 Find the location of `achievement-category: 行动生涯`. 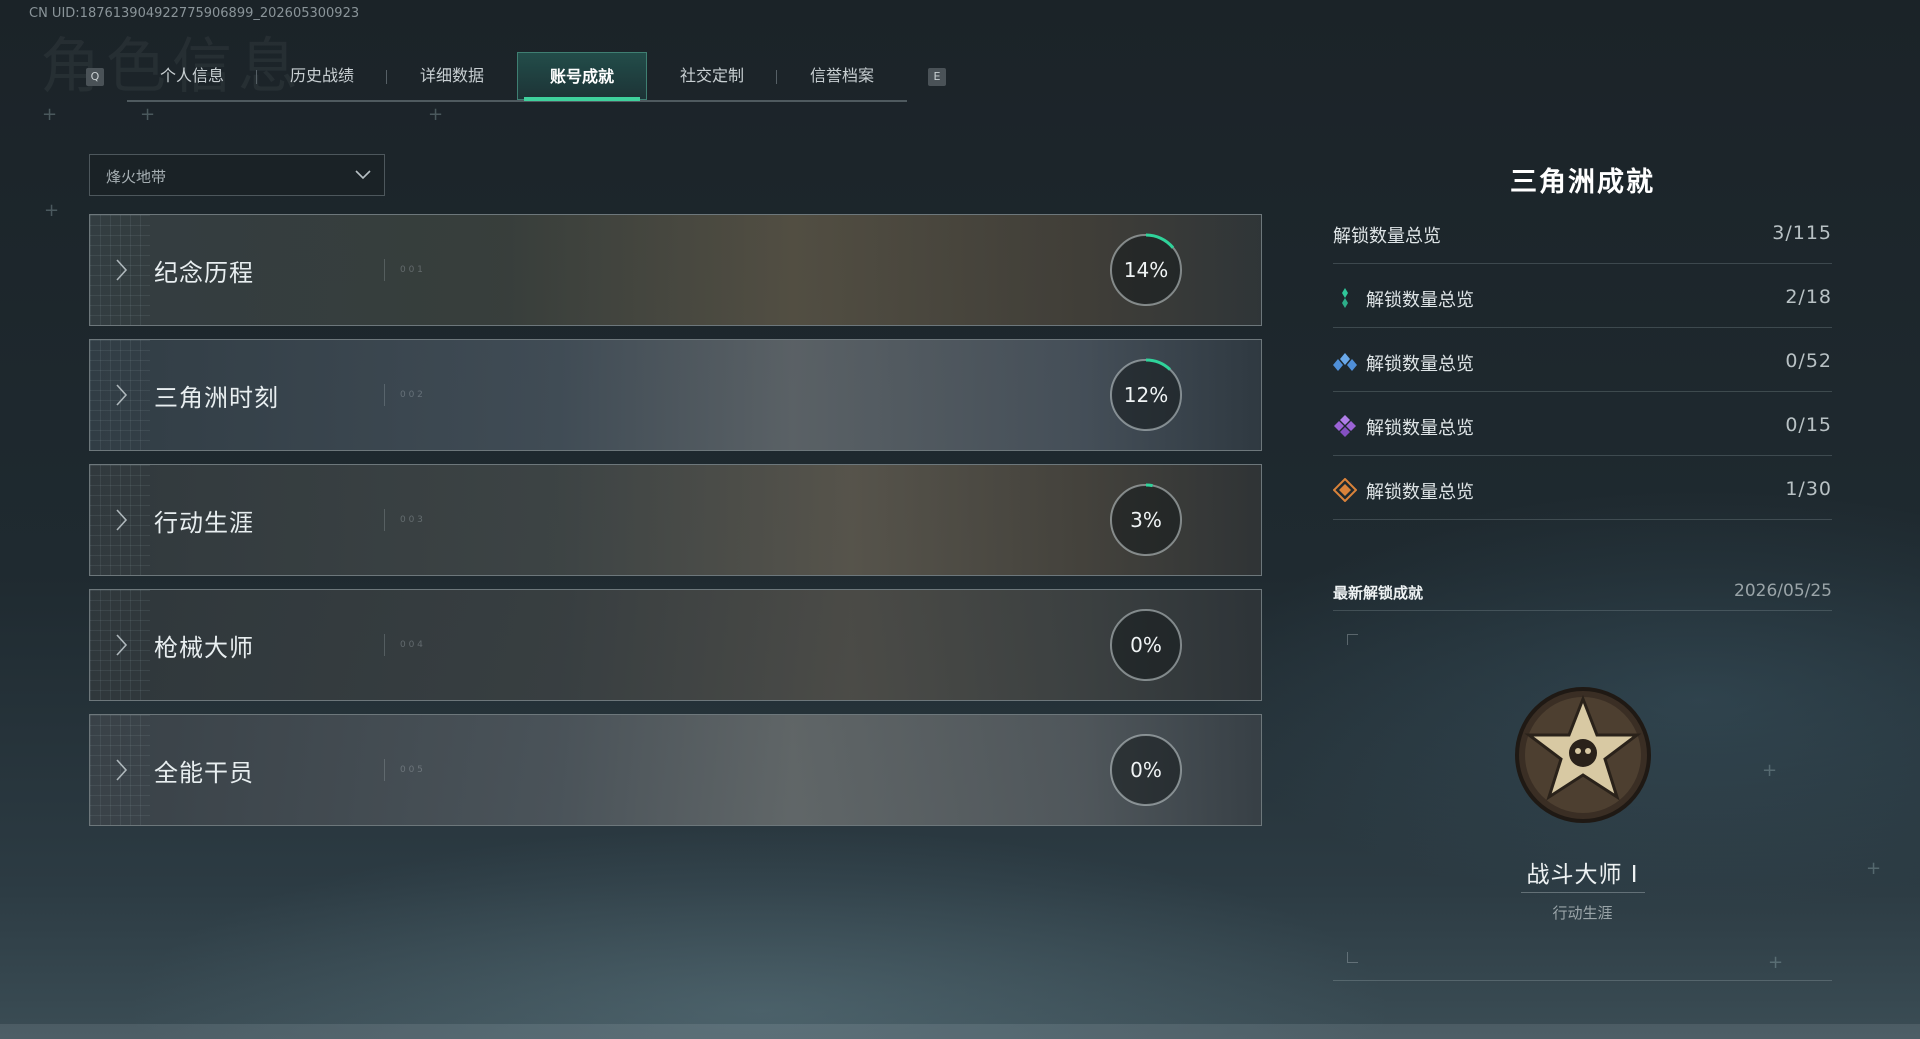

achievement-category: 行动生涯 is located at coordinates (1582, 913).